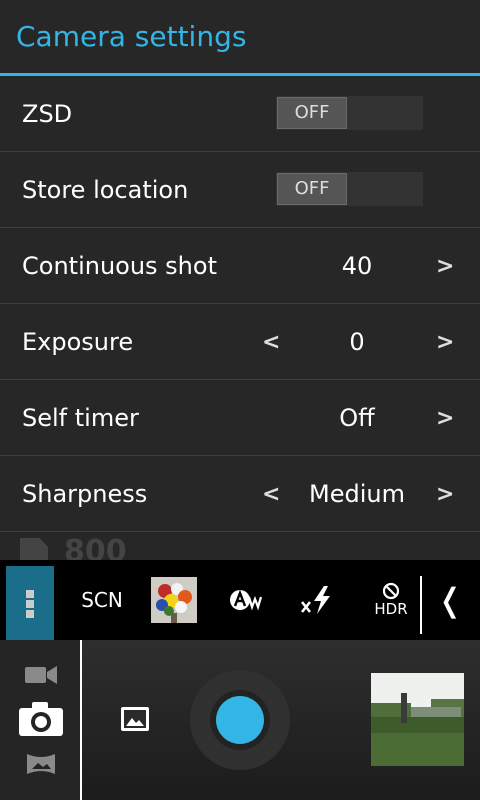  I want to click on last-photo-thumbnail, so click(417, 719).